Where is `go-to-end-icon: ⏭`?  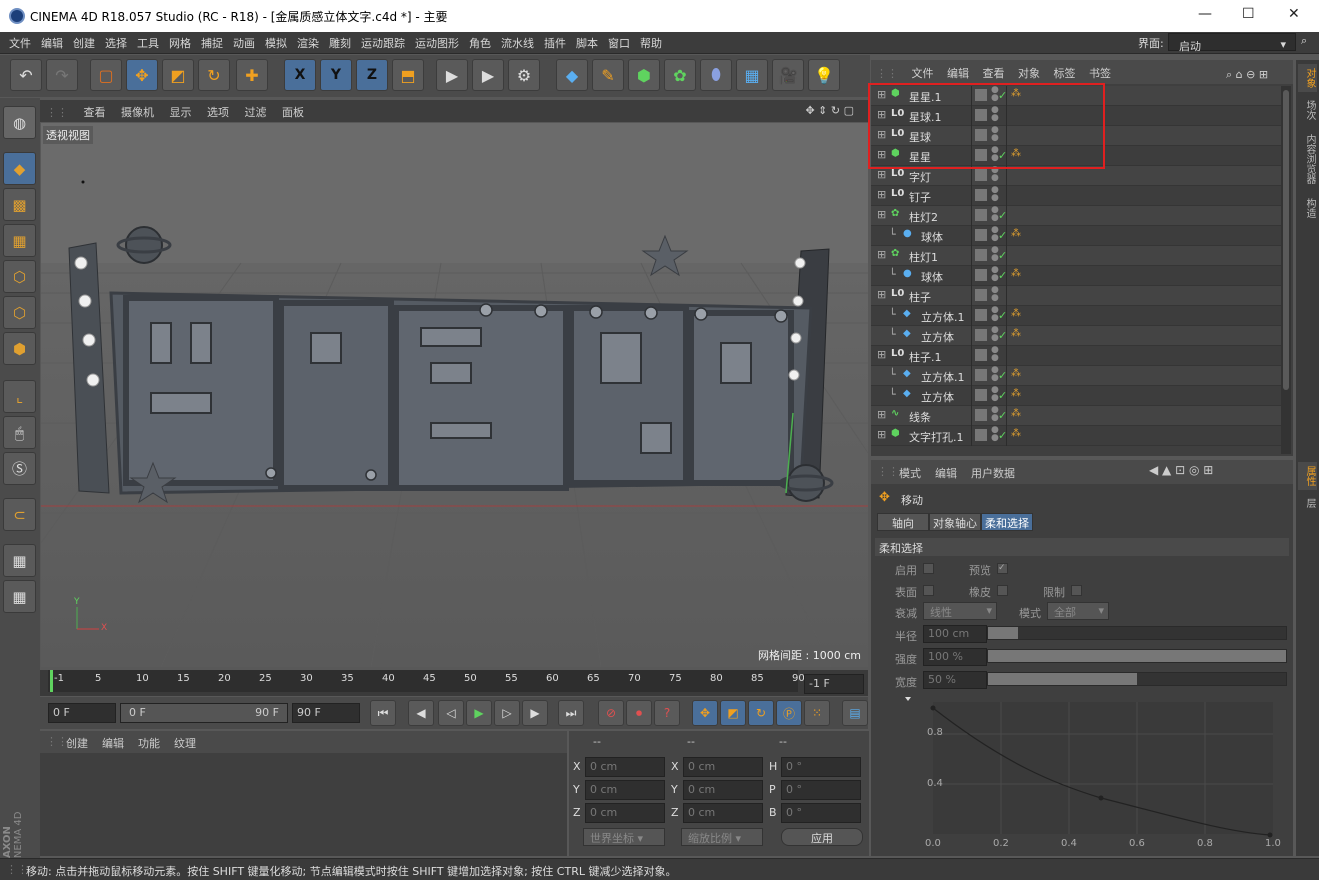
go-to-end-icon: ⏭ is located at coordinates (571, 713).